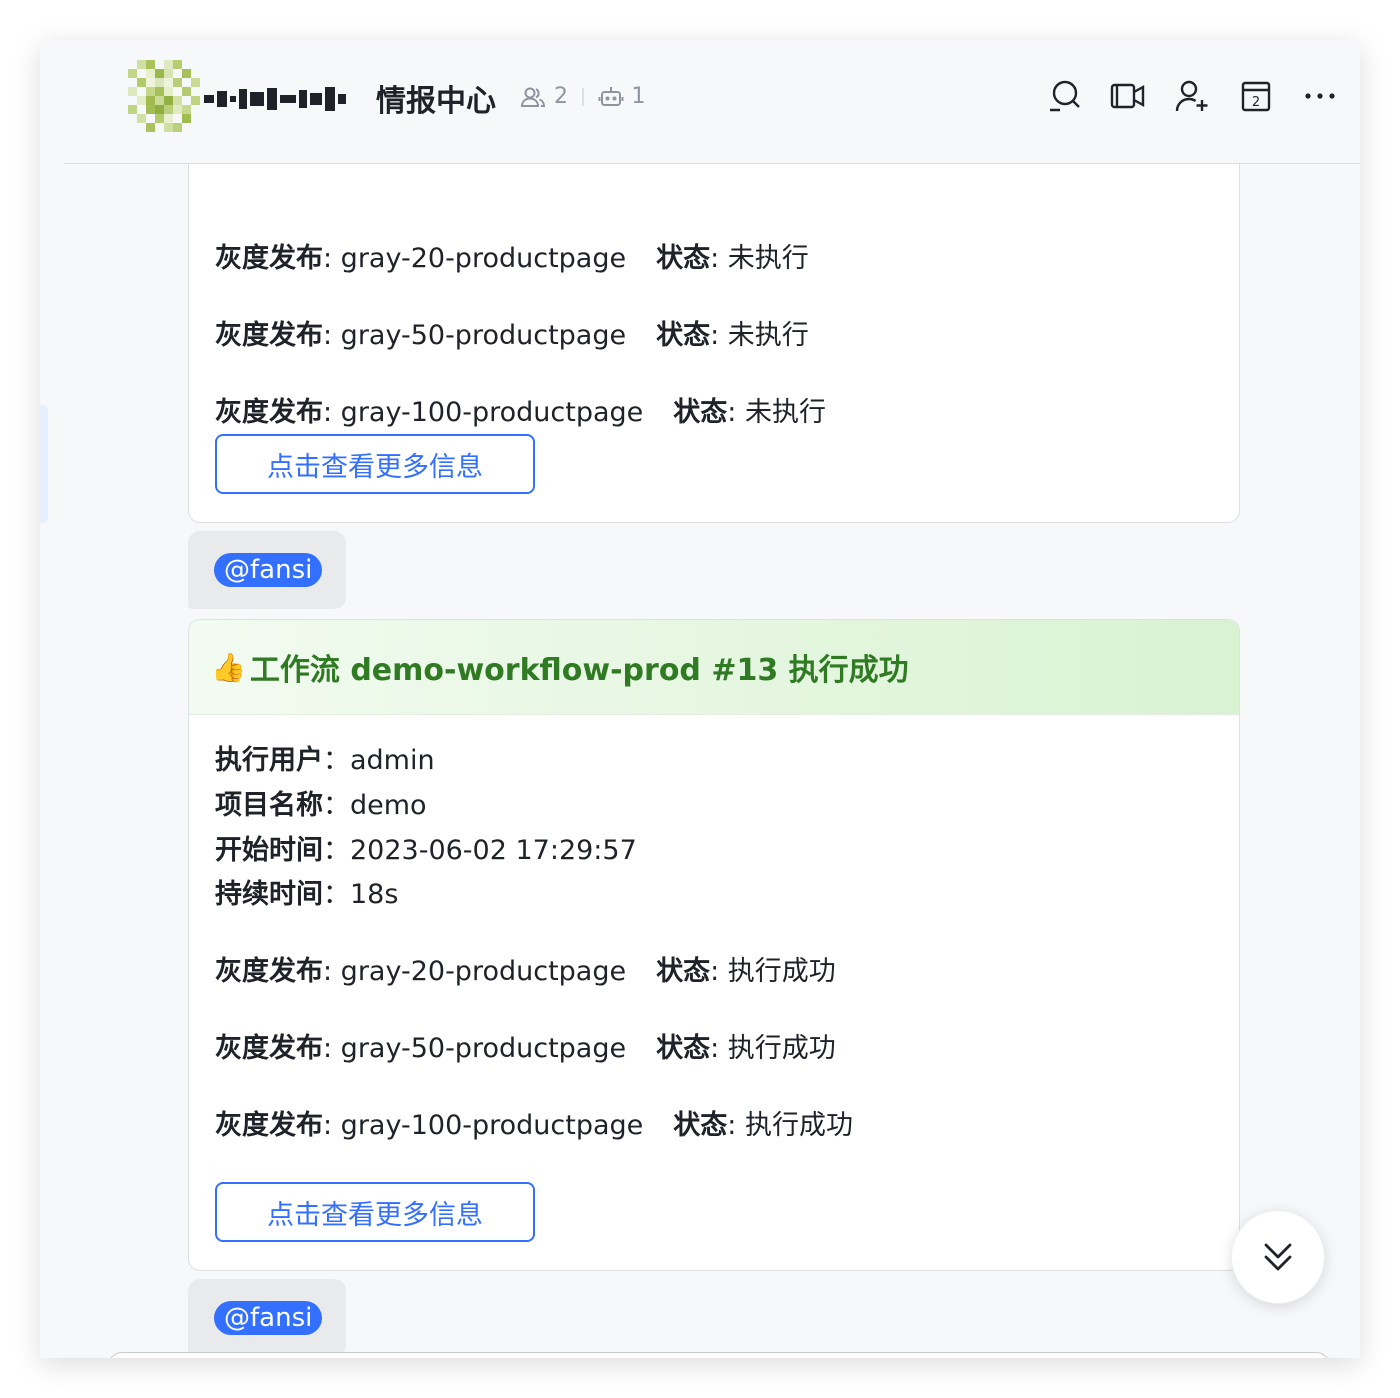 The height and width of the screenshot is (1398, 1400). Describe the element at coordinates (712, 102) in the screenshot. I see `chat-header: 情报中心 2 1 2` at that location.